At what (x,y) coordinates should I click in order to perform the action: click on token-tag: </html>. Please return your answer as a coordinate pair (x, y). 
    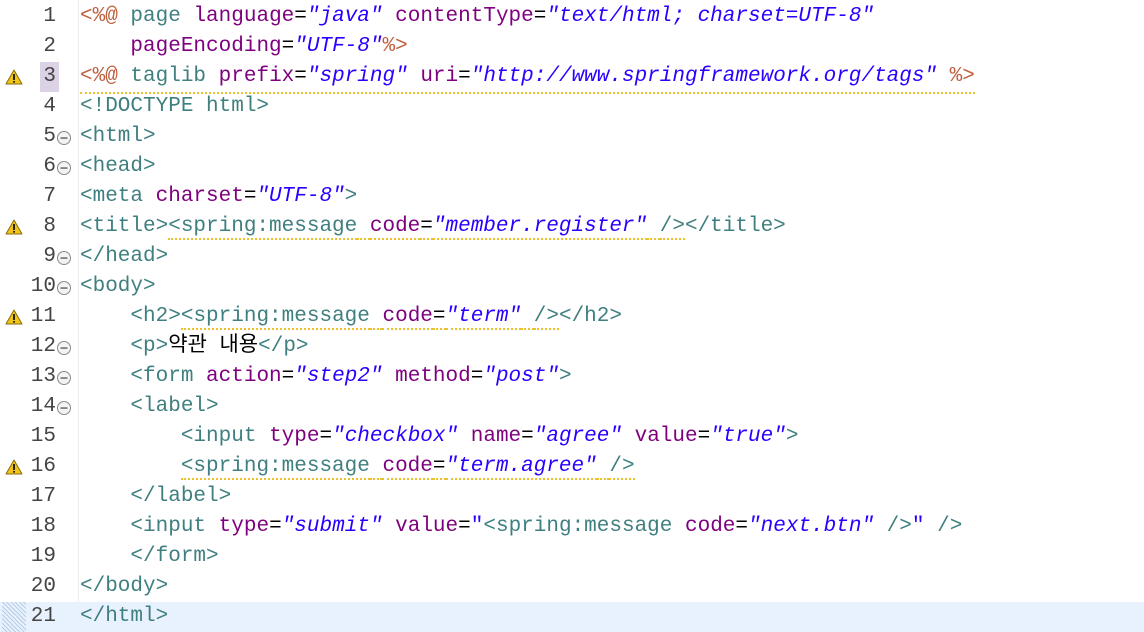
    Looking at the image, I should click on (124, 616).